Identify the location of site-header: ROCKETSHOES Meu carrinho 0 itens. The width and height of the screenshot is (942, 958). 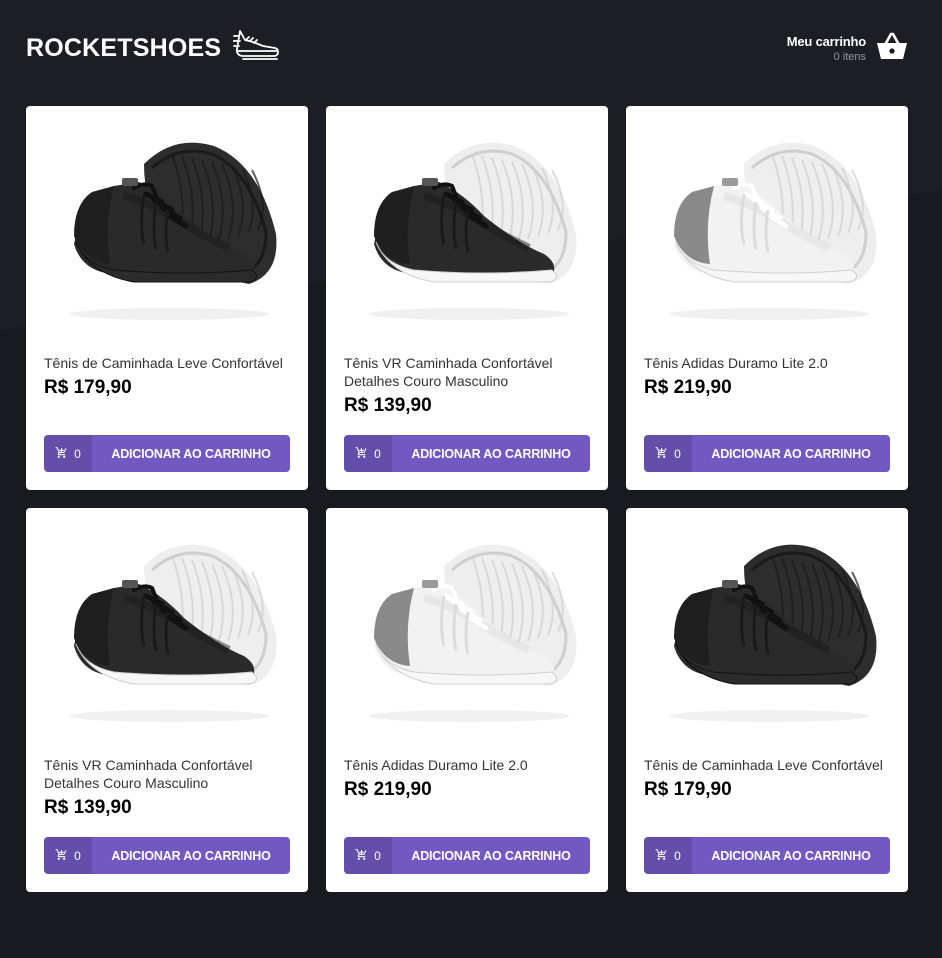
(467, 48).